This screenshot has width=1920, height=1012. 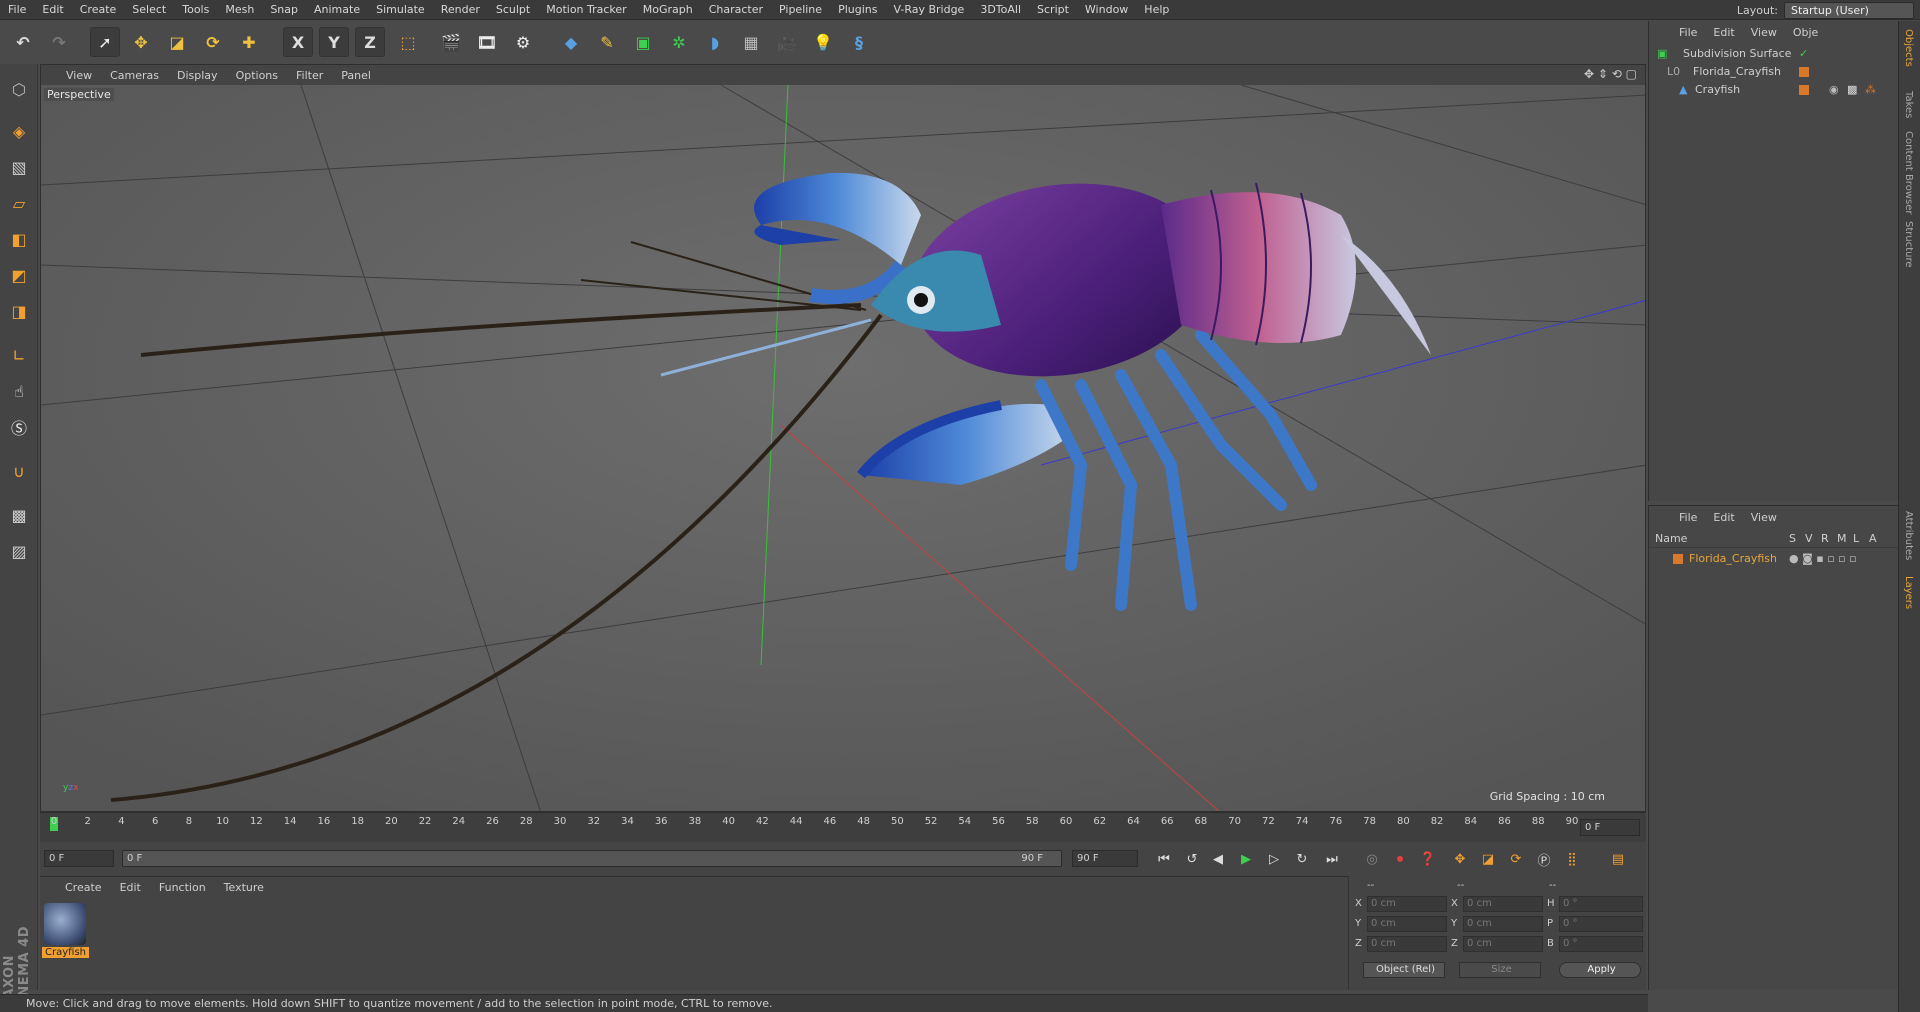 What do you see at coordinates (1572, 859) in the screenshot?
I see `key-pla-icon: ⣿` at bounding box center [1572, 859].